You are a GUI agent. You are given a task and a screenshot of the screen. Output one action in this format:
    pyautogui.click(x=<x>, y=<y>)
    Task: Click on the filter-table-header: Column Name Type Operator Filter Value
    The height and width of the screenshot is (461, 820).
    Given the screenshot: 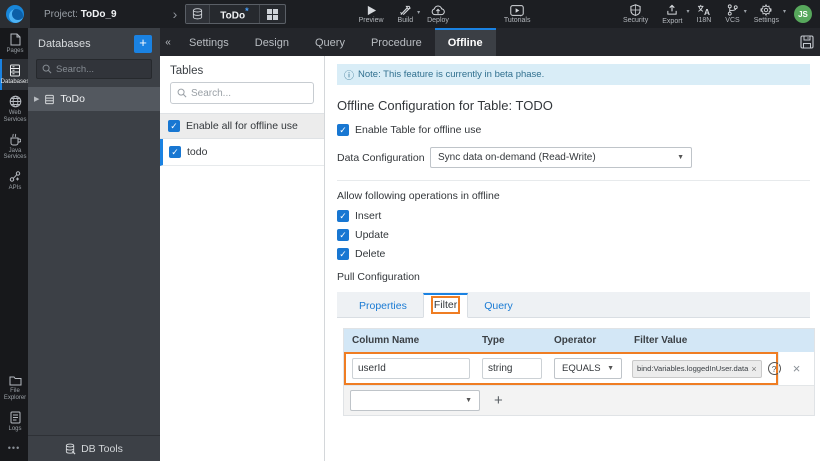 What is the action you would take?
    pyautogui.click(x=579, y=340)
    